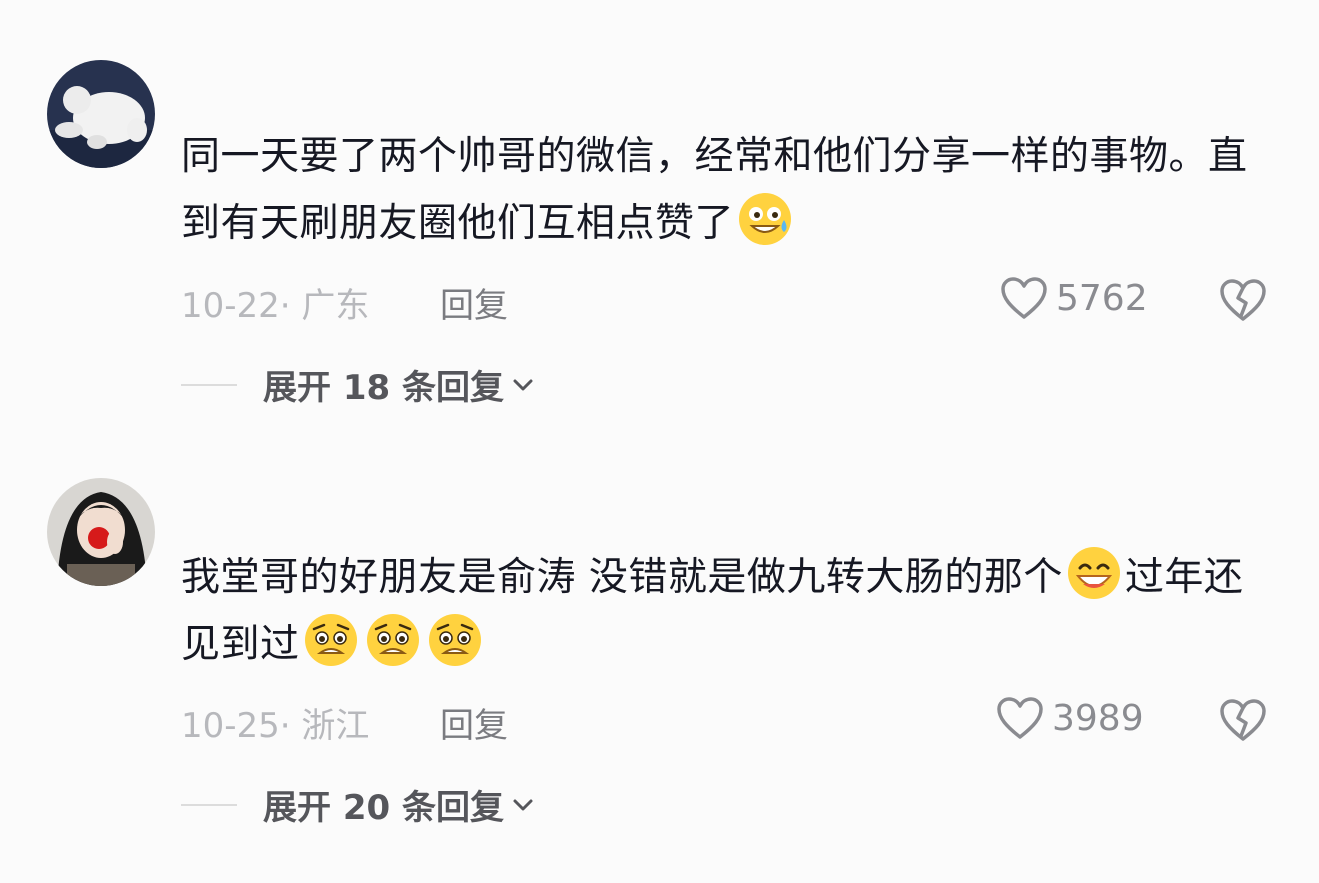 This screenshot has width=1319, height=883. I want to click on like-count: 5762, so click(1102, 298).